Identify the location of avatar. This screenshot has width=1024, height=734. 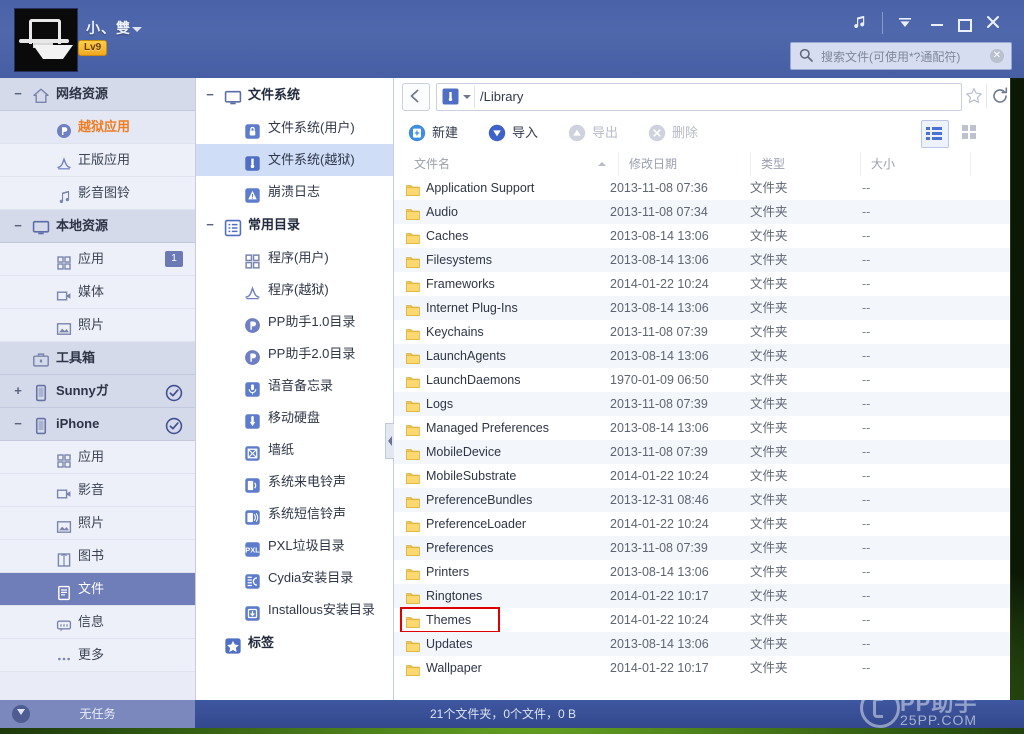
(46, 40).